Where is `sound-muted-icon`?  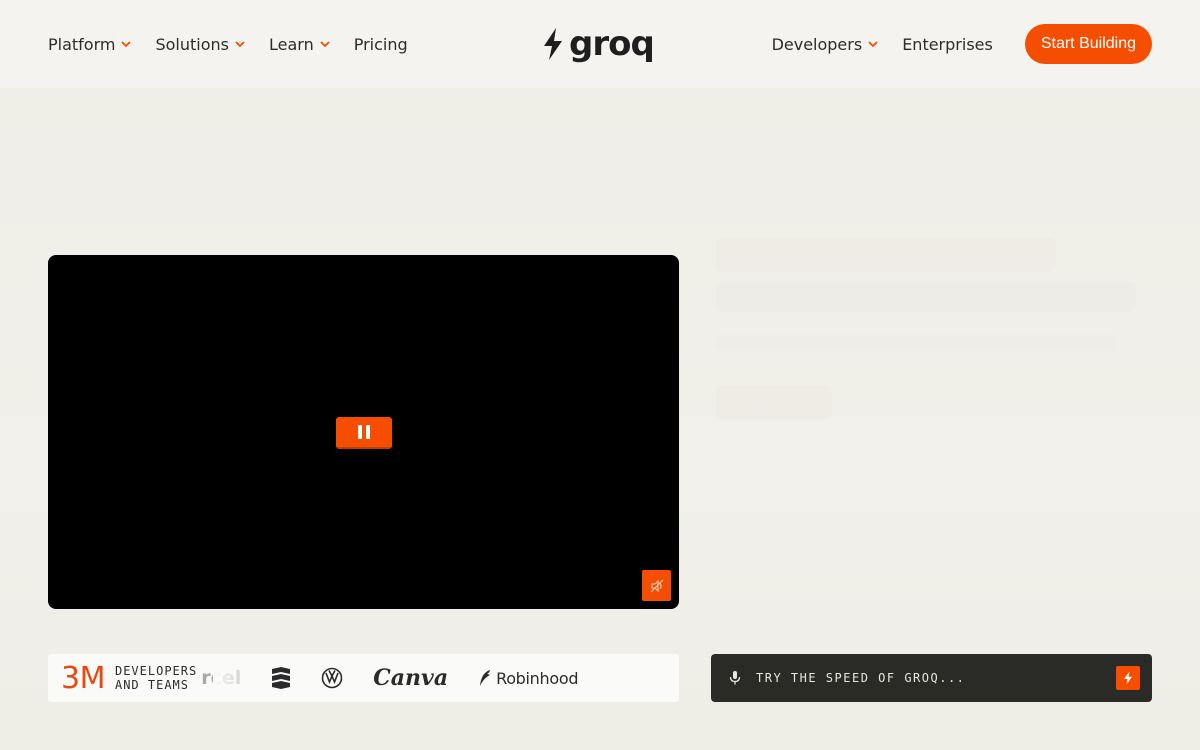
sound-muted-icon is located at coordinates (656, 585).